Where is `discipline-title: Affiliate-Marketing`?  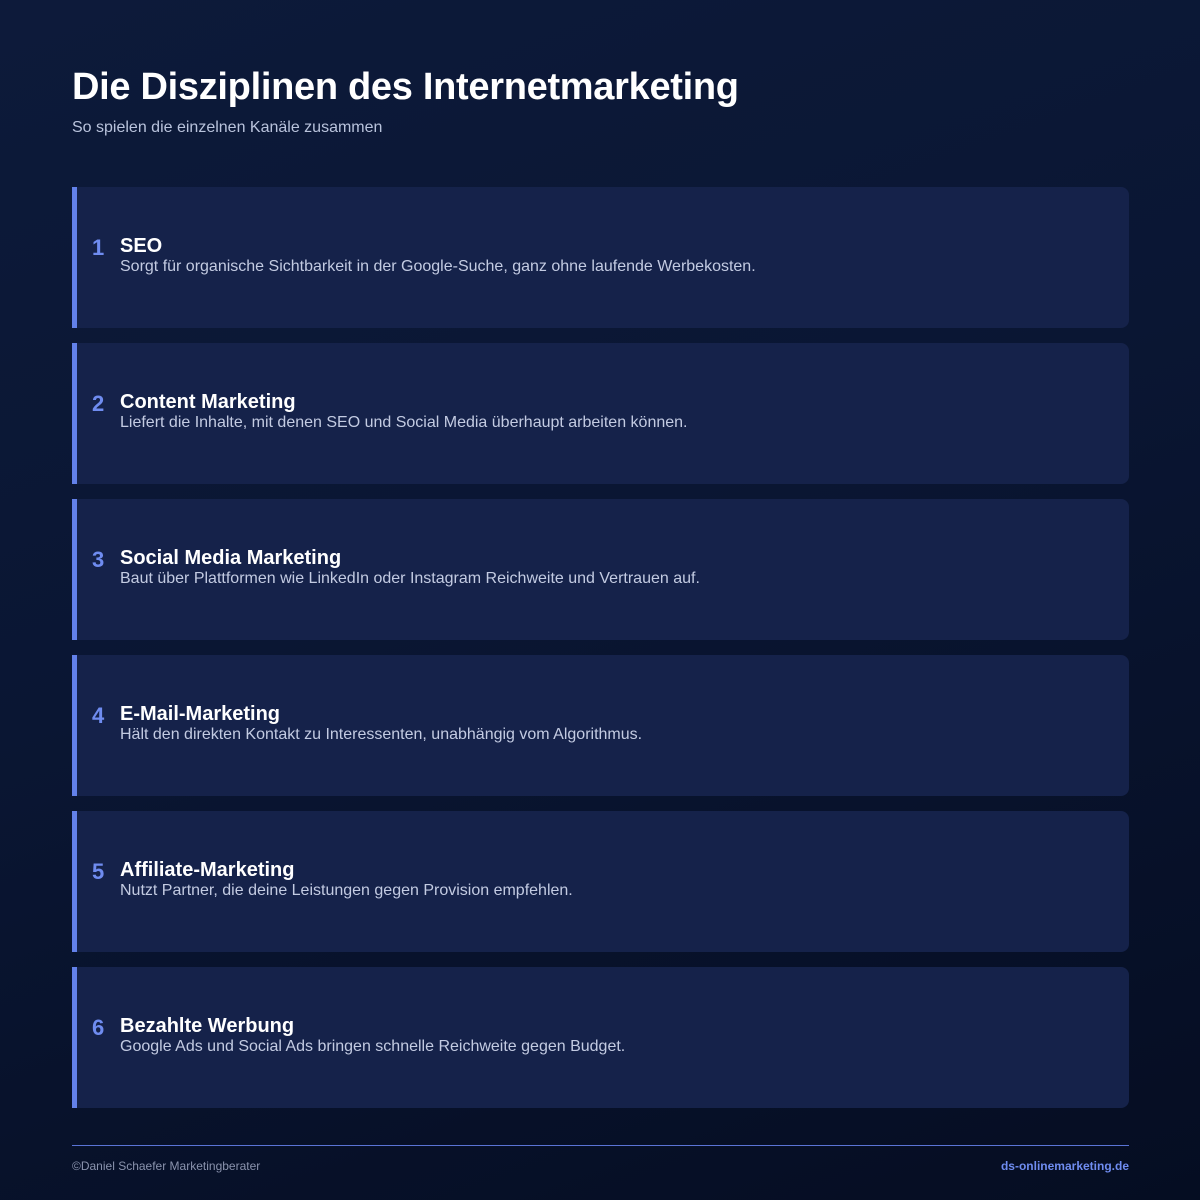
discipline-title: Affiliate-Marketing is located at coordinates (207, 870).